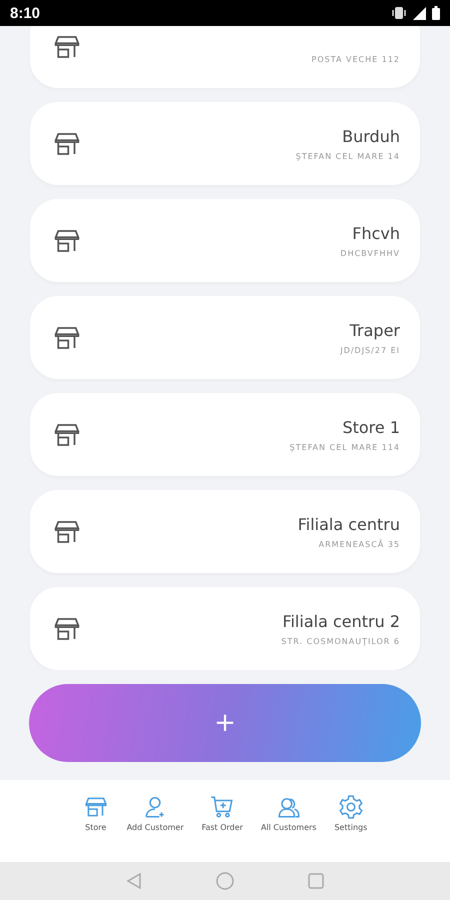 The height and width of the screenshot is (900, 450). I want to click on add-button: +, so click(225, 723).